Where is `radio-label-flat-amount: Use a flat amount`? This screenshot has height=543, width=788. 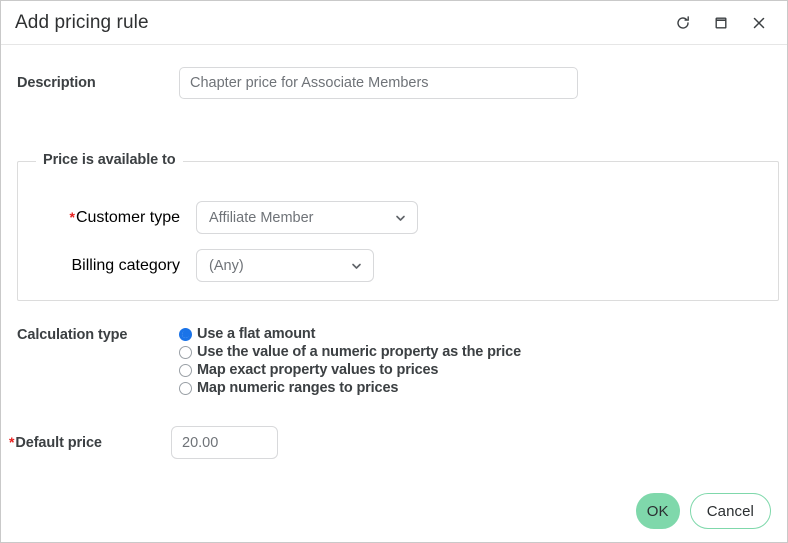
radio-label-flat-amount: Use a flat amount is located at coordinates (256, 334).